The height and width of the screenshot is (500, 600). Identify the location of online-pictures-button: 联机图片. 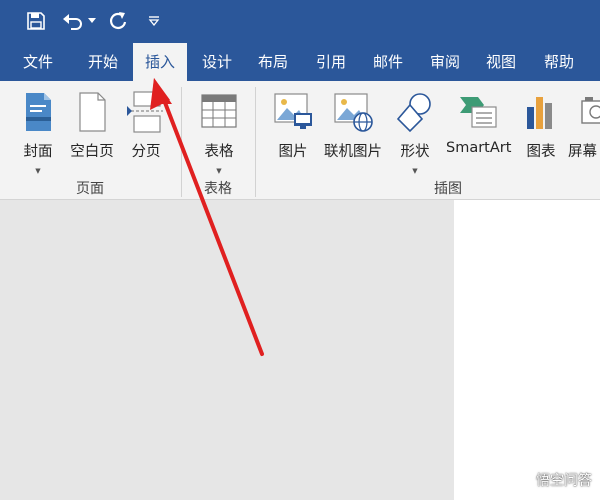
(353, 129).